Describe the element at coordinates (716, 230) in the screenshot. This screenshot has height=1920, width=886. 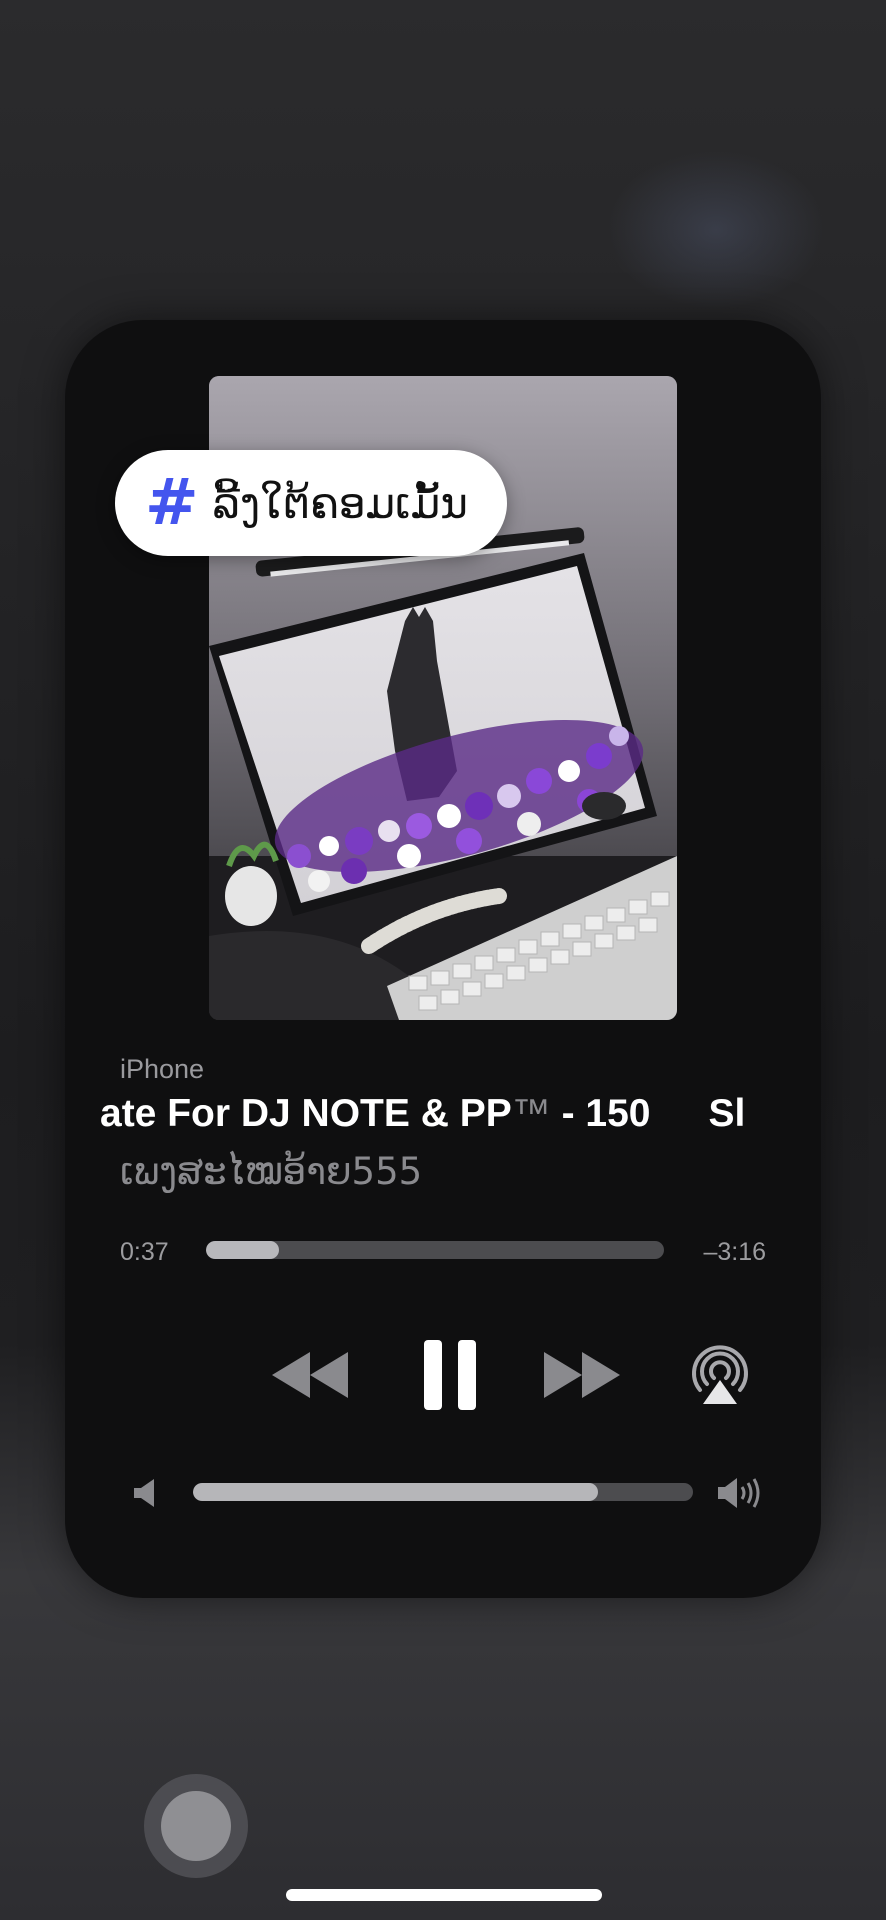
I see `background-glow` at that location.